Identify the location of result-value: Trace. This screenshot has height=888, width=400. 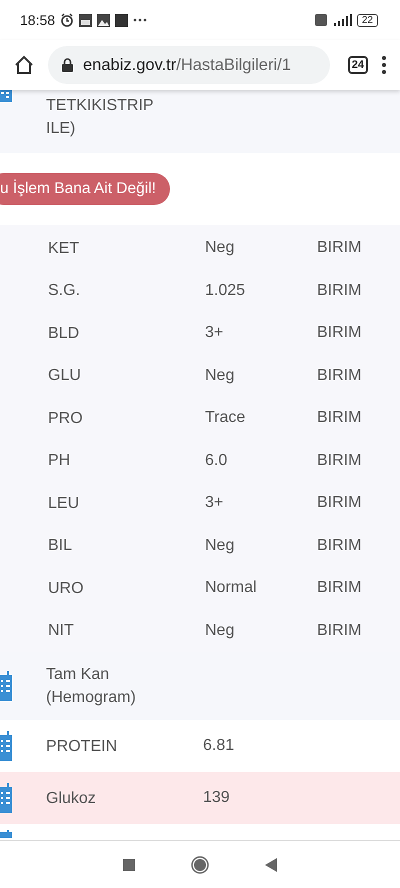
(225, 418).